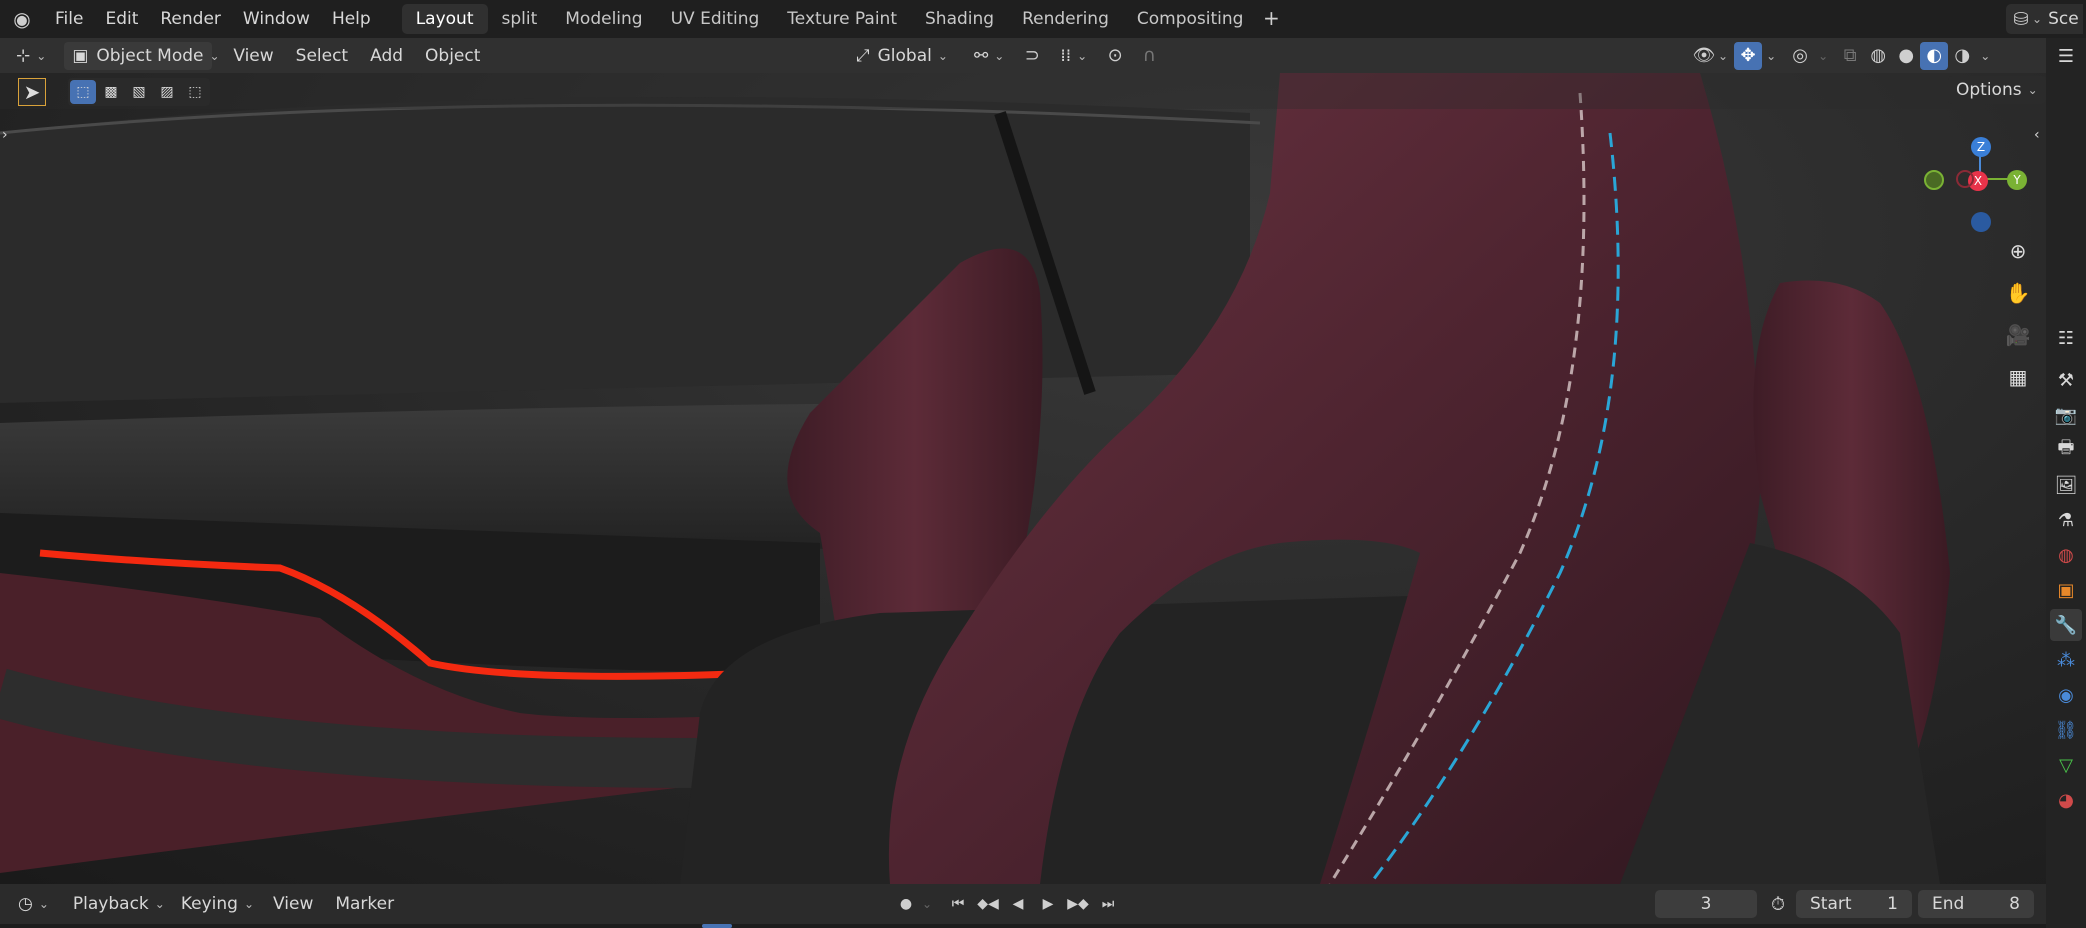  Describe the element at coordinates (988, 904) in the screenshot. I see `prev-keyframe-icon: ◆◀` at that location.